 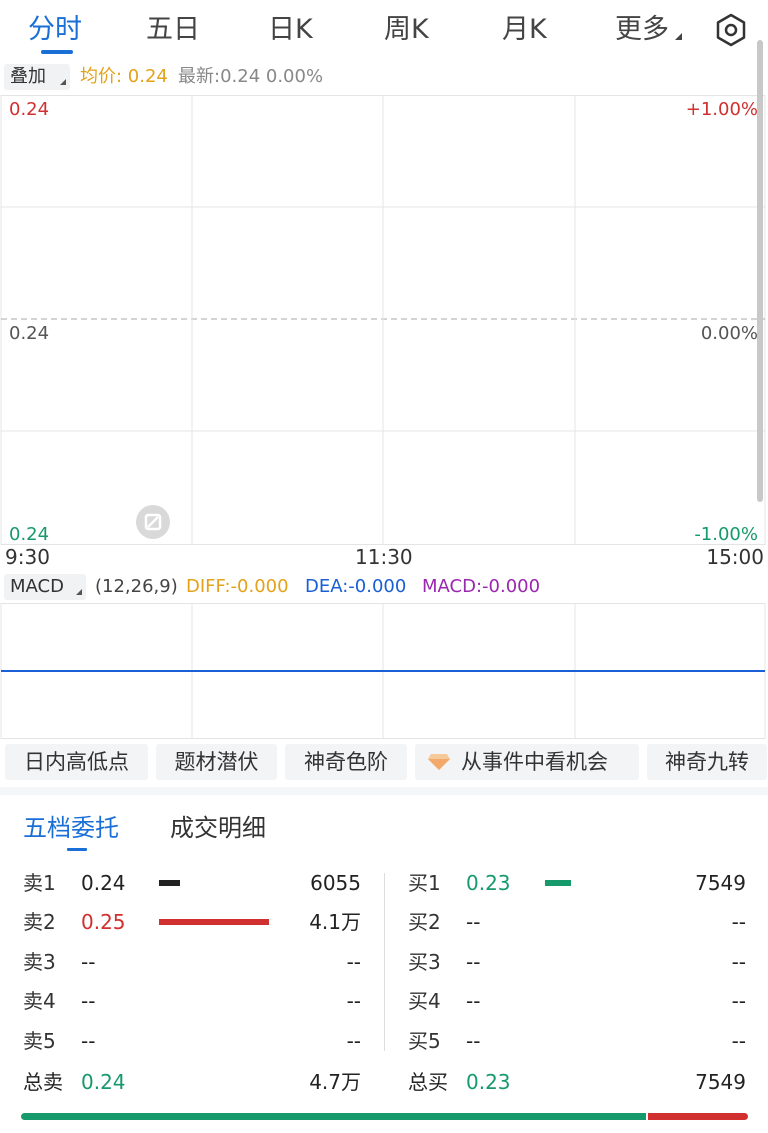 What do you see at coordinates (346, 762) in the screenshot?
I see `tag-magic-color-scale: 神奇色阶` at bounding box center [346, 762].